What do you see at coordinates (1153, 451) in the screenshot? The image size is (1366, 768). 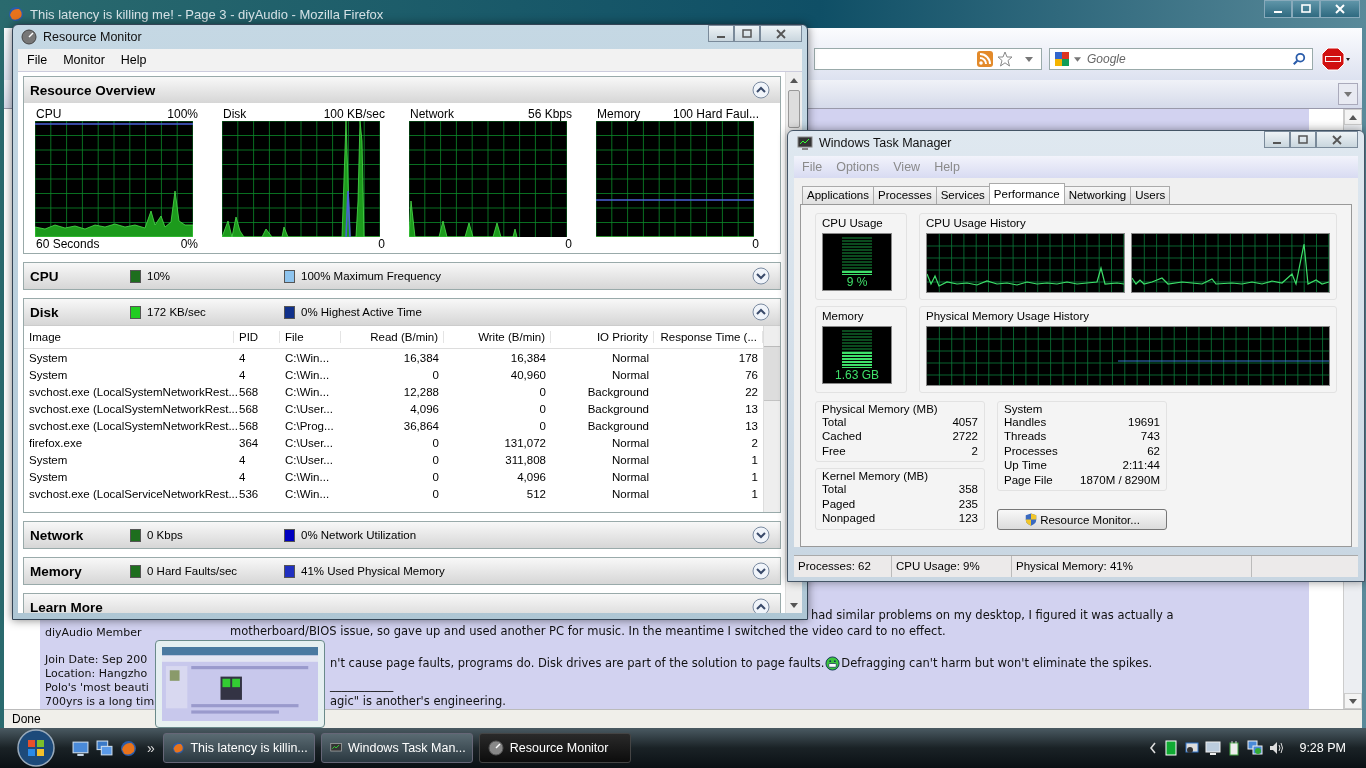 I see `stat-value: 62` at bounding box center [1153, 451].